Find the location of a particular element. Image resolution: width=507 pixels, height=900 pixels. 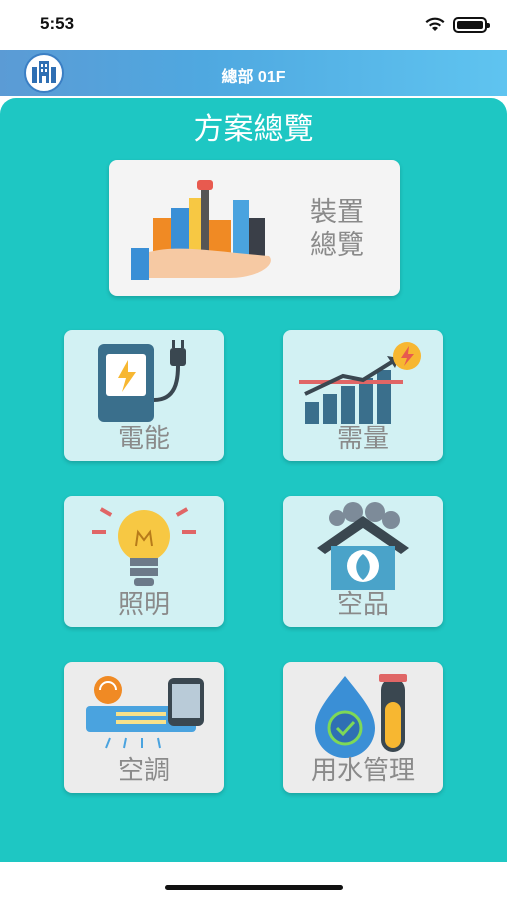

header-title: 總部 01F is located at coordinates (253, 77).